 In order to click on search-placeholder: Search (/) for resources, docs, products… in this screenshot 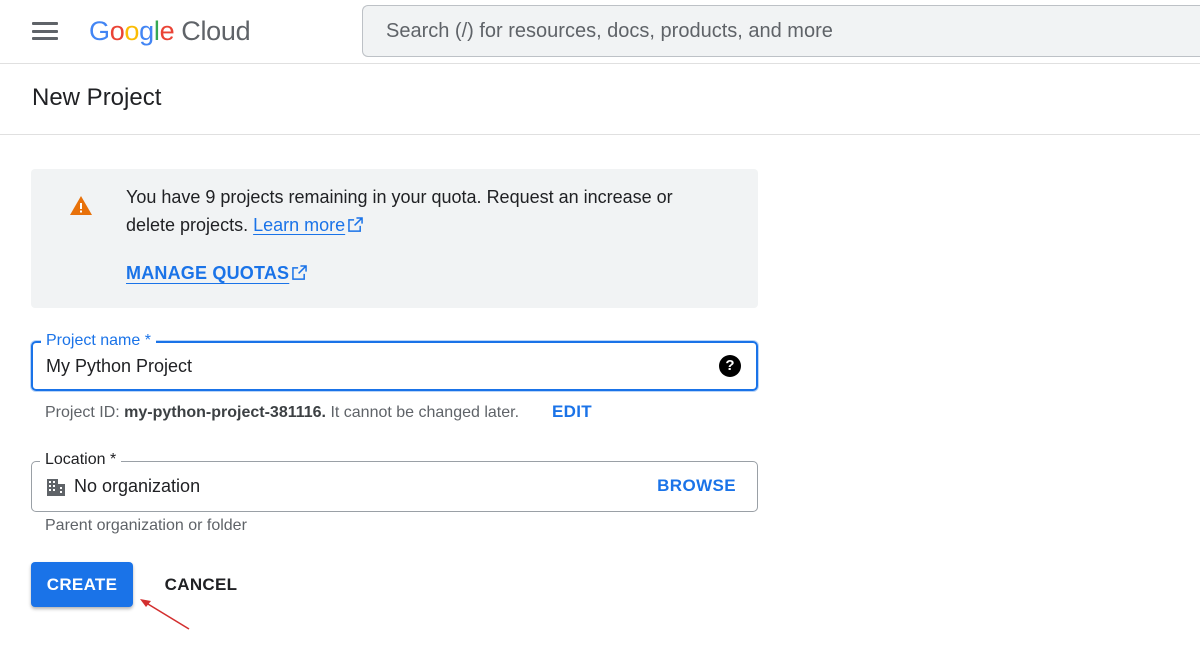, I will do `click(609, 30)`.